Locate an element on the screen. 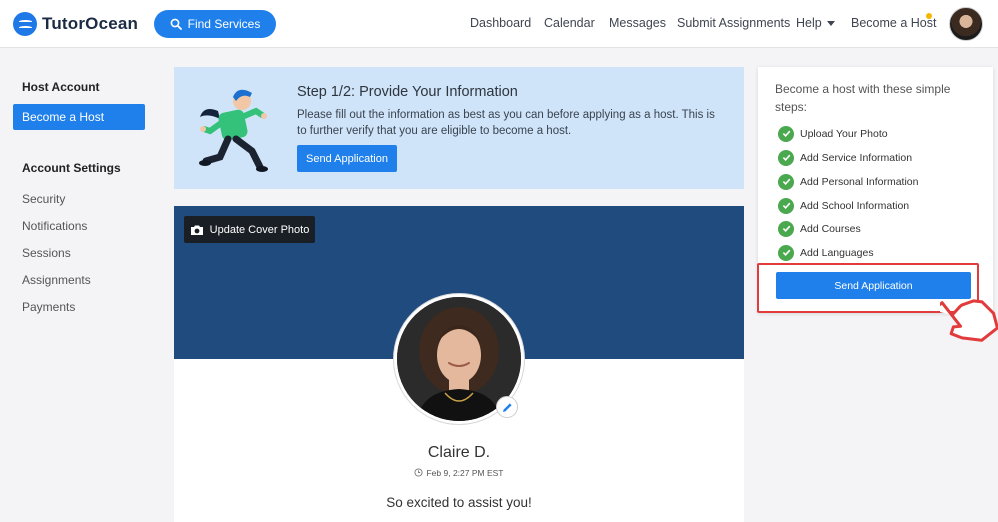  profile-timestamp: Feb 9, 2:27 PM EST is located at coordinates (459, 473).